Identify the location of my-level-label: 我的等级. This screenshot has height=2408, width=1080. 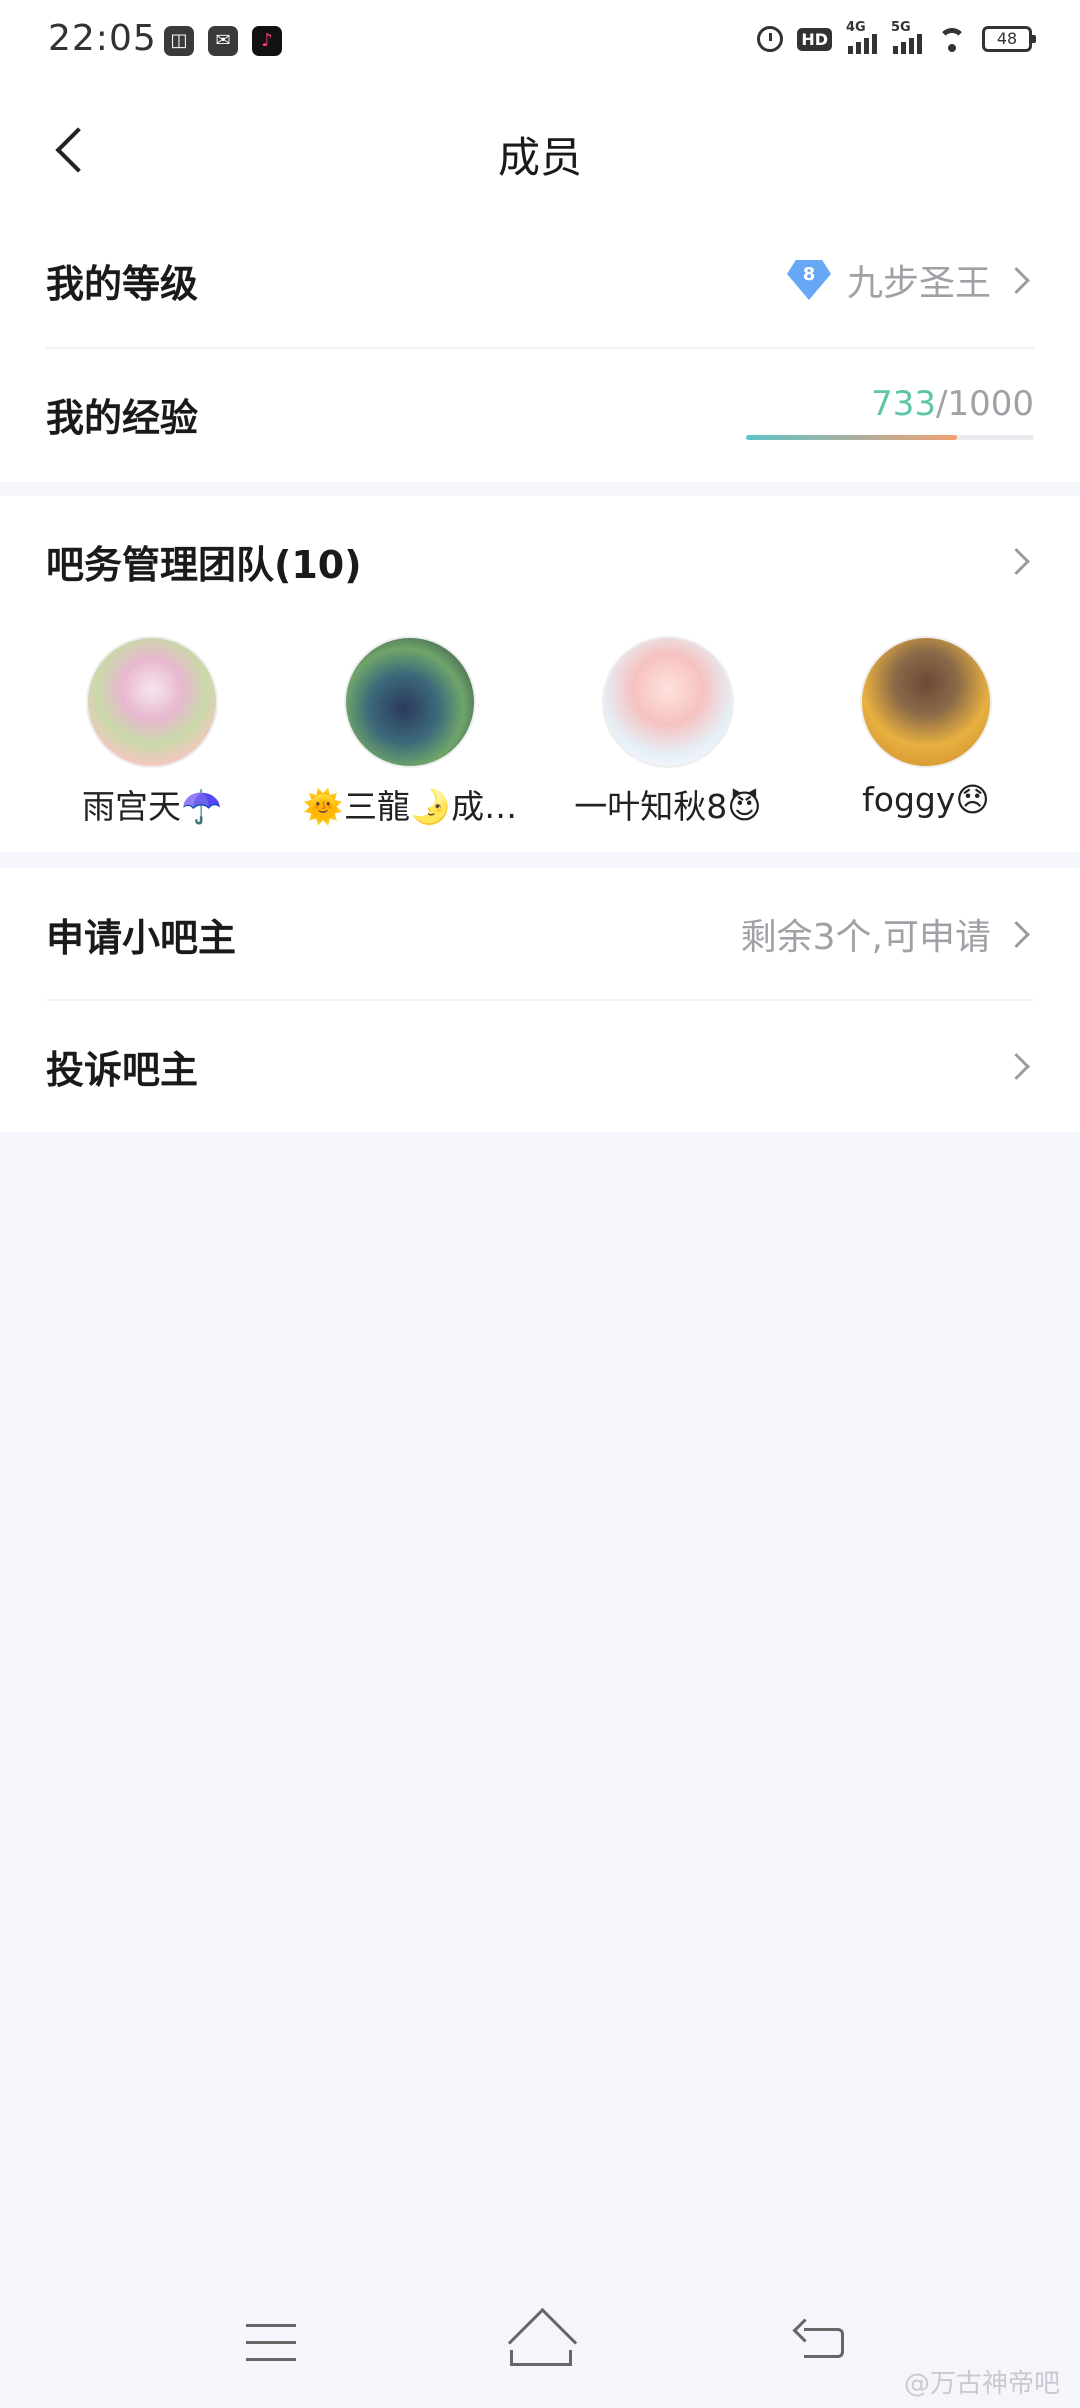
(122, 283).